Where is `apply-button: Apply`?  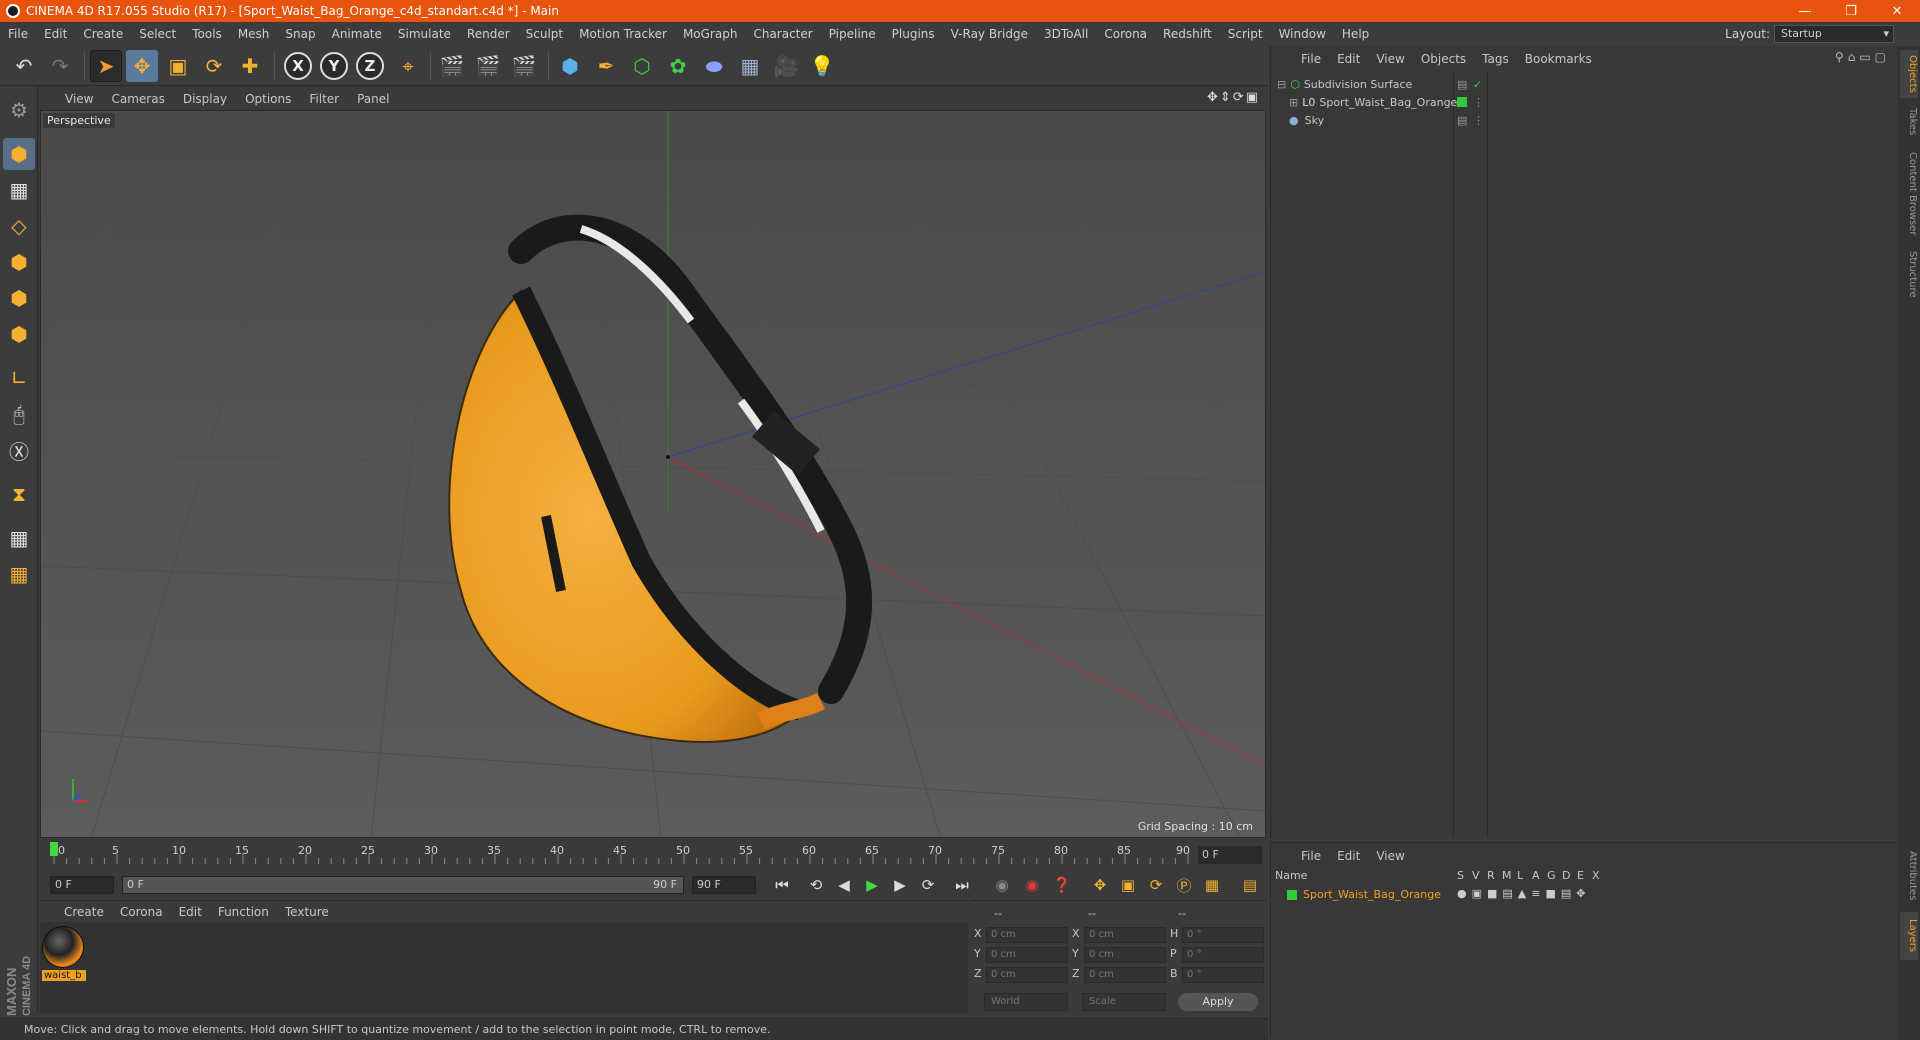
apply-button: Apply is located at coordinates (1218, 1002).